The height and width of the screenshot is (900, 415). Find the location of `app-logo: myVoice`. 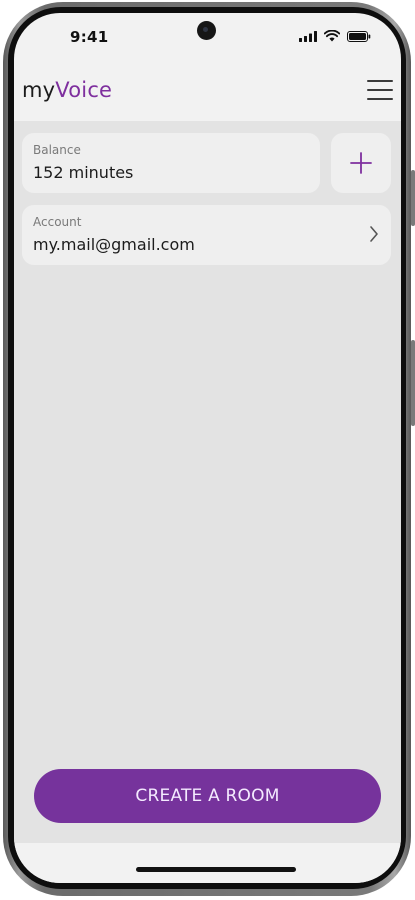

app-logo: myVoice is located at coordinates (67, 90).